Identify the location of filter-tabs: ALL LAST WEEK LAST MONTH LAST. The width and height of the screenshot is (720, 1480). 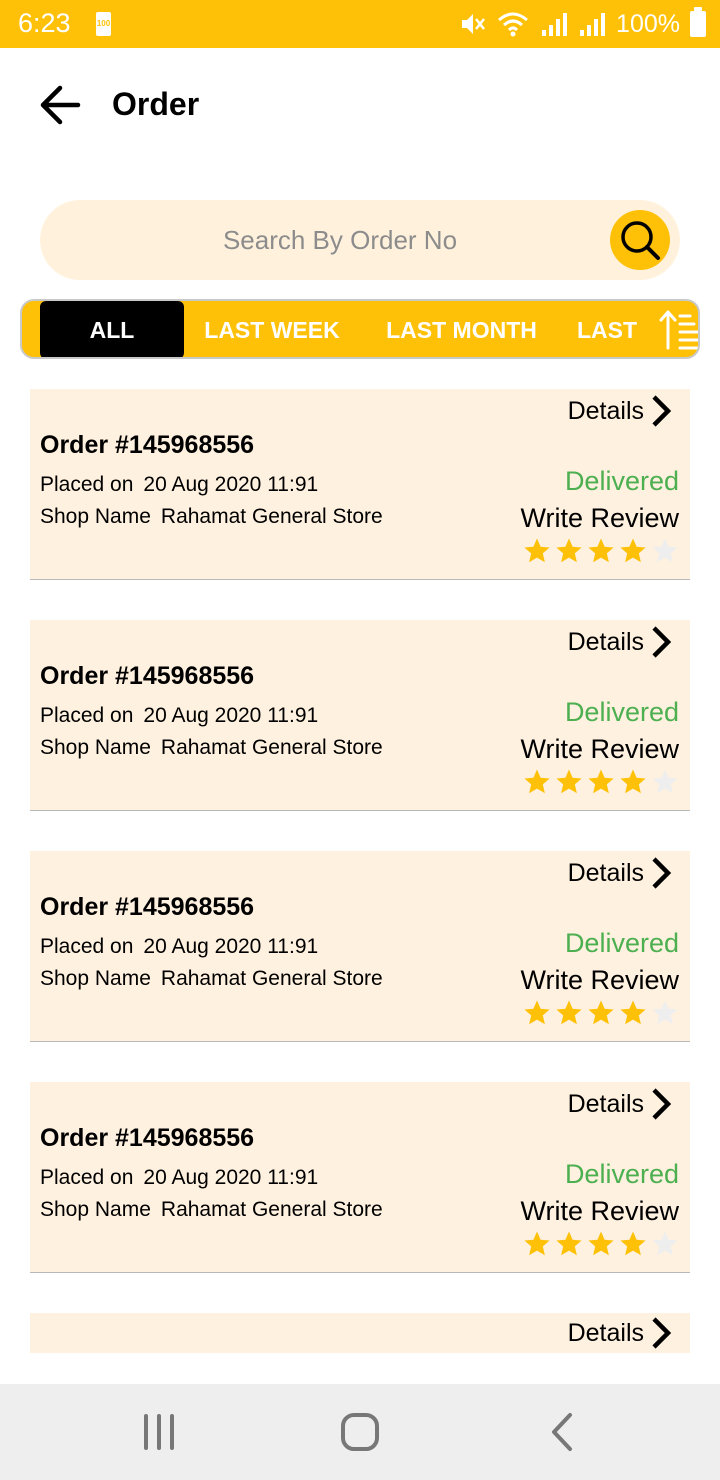
(360, 329).